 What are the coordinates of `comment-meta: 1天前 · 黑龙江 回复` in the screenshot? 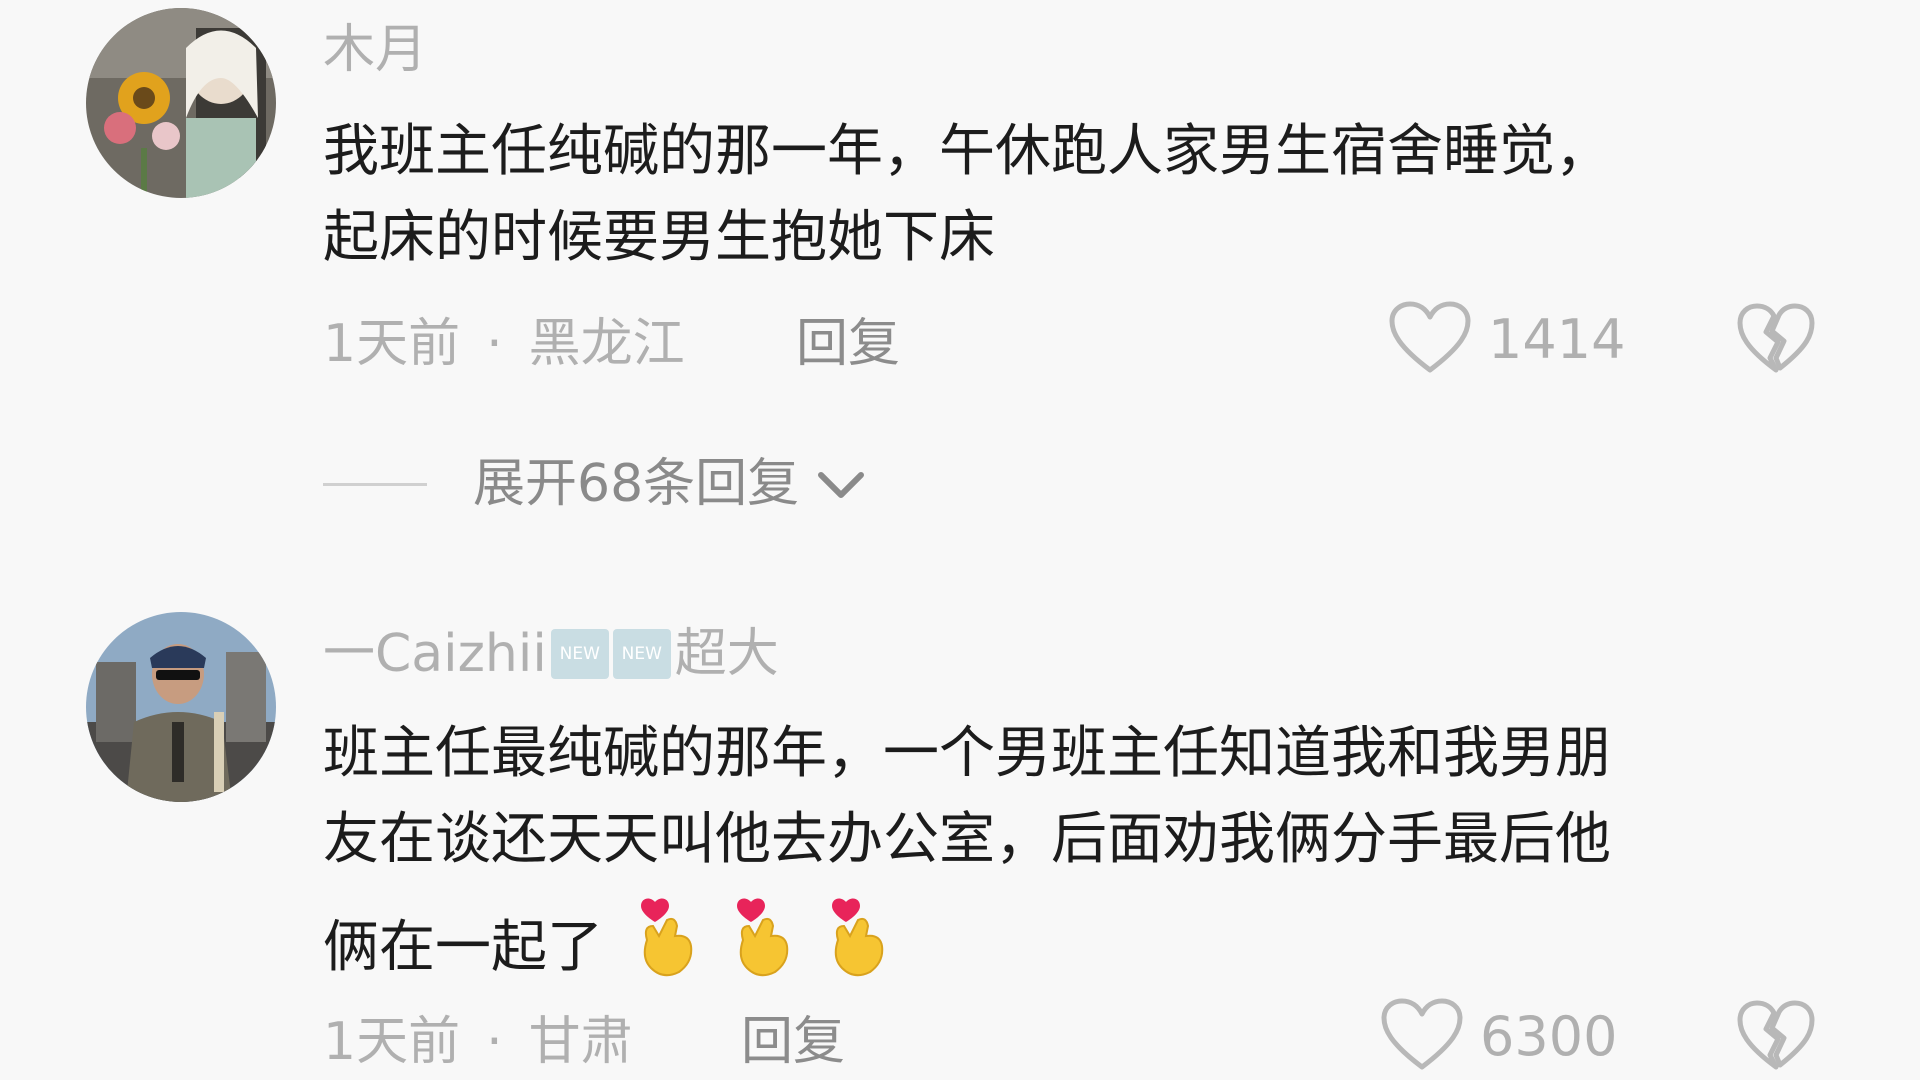 It's located at (611, 344).